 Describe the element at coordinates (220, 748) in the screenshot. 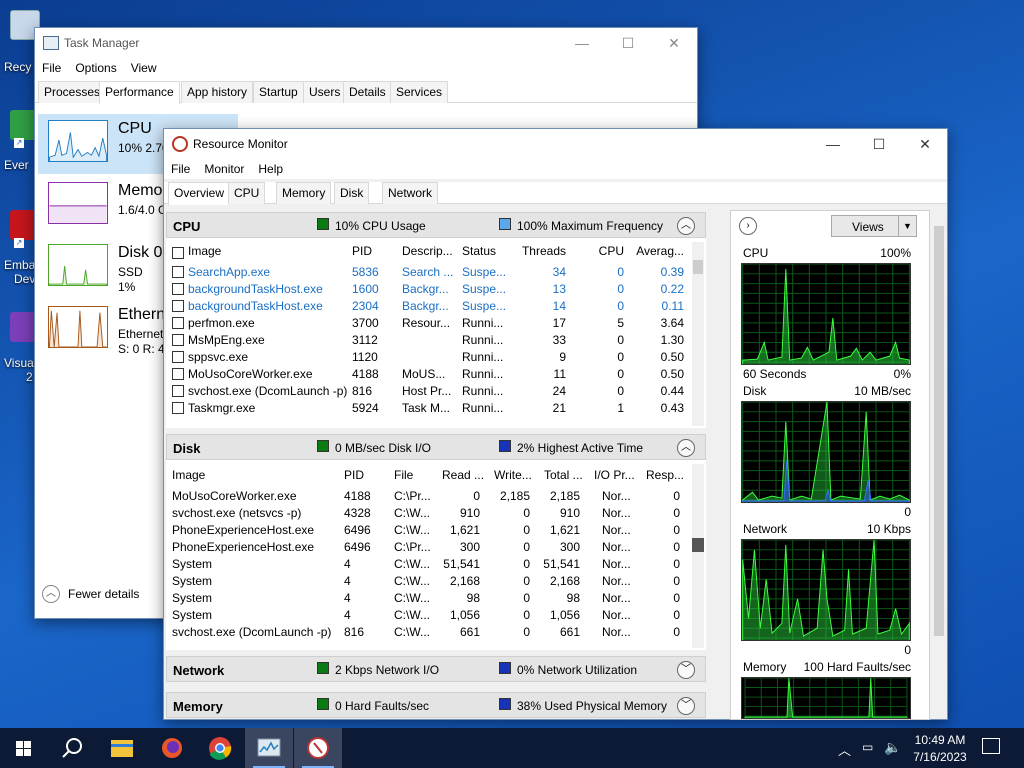

I see `chrome-button` at that location.